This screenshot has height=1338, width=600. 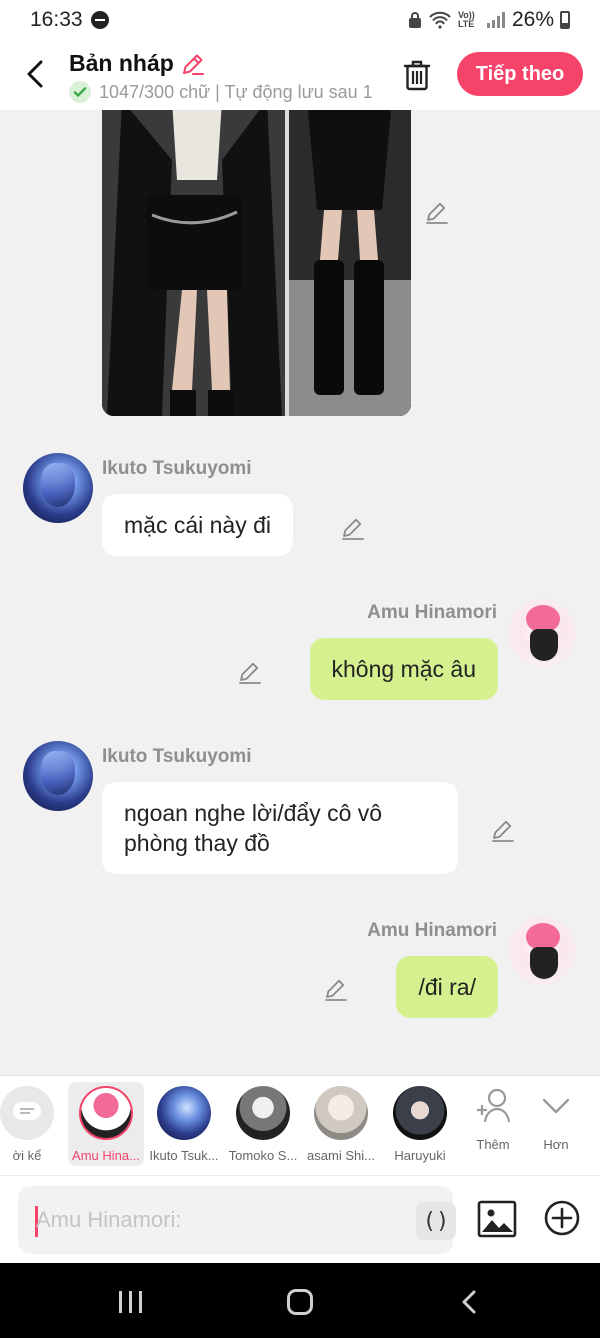 I want to click on do-not-disturb-icon, so click(x=99, y=20).